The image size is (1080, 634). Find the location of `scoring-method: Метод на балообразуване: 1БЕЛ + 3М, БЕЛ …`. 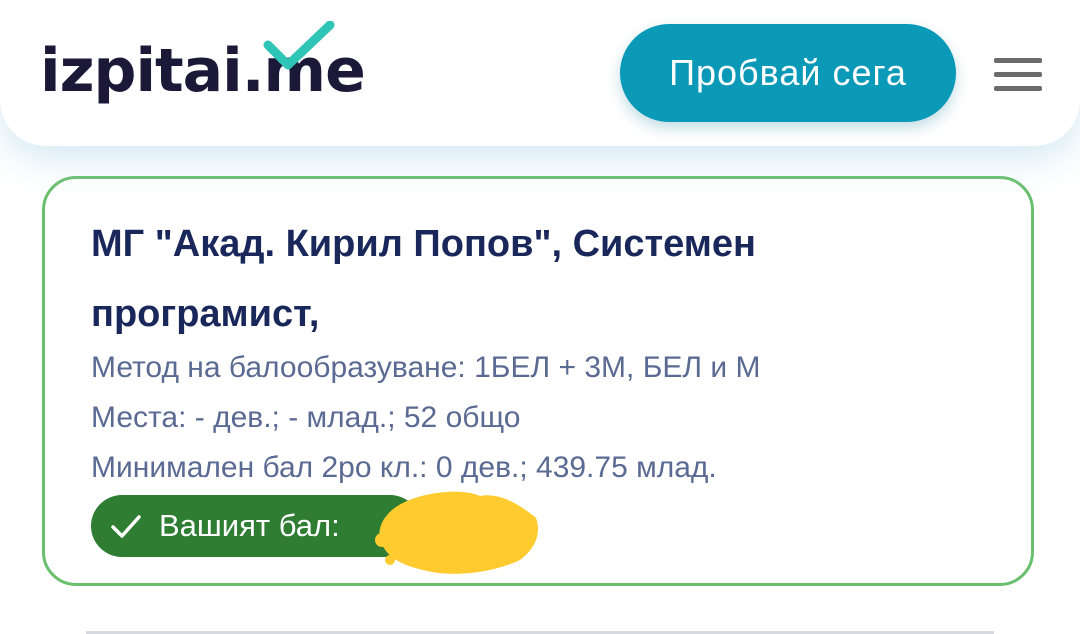

scoring-method: Метод на балообразуване: 1БЕЛ + 3М, БЕЛ … is located at coordinates (426, 367).